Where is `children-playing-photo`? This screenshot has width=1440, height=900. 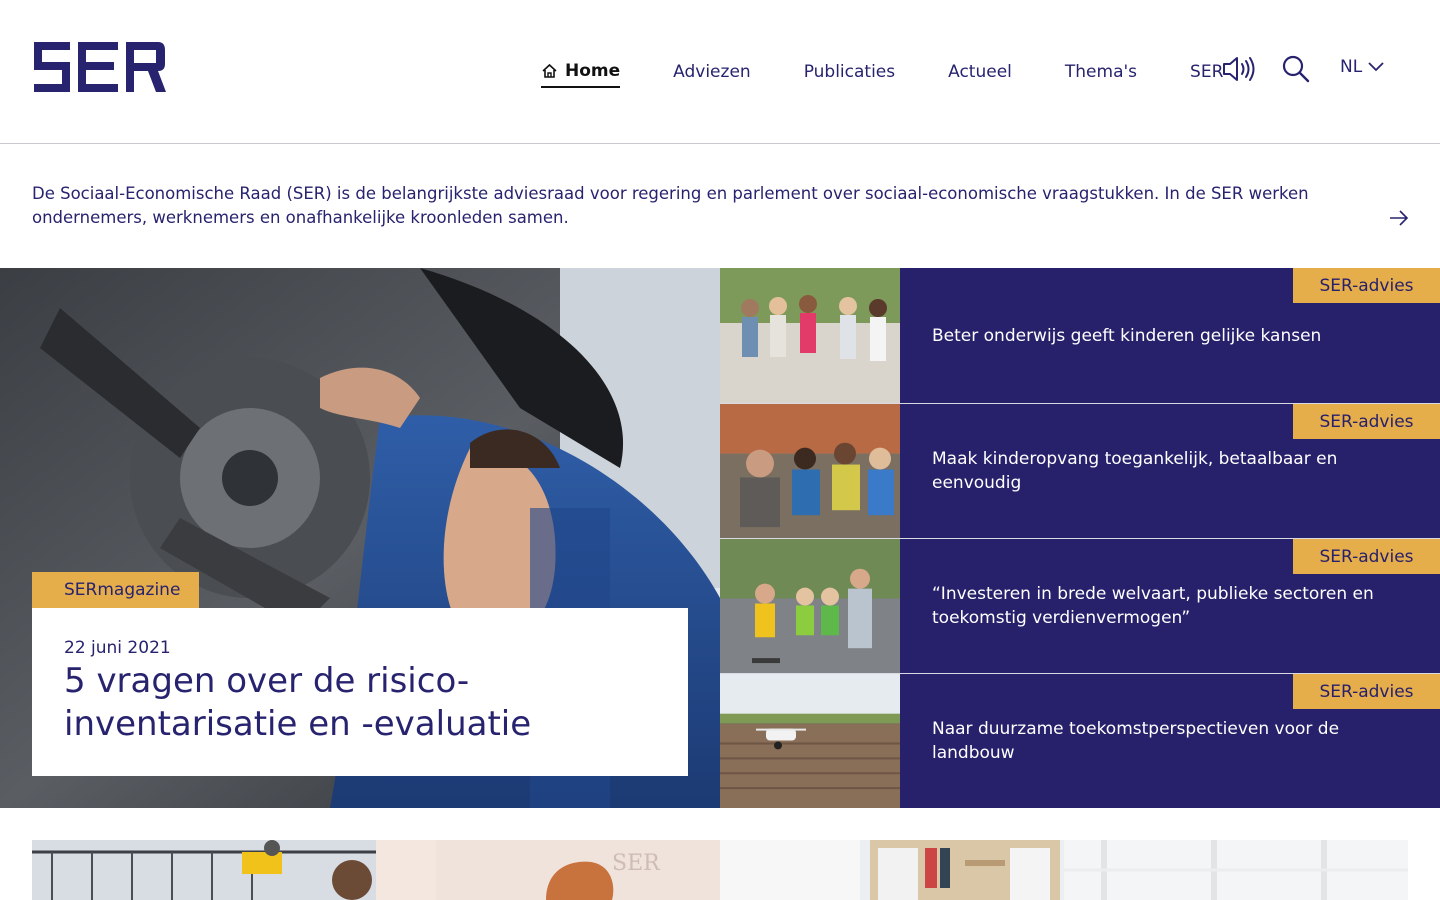
children-playing-photo is located at coordinates (810, 335).